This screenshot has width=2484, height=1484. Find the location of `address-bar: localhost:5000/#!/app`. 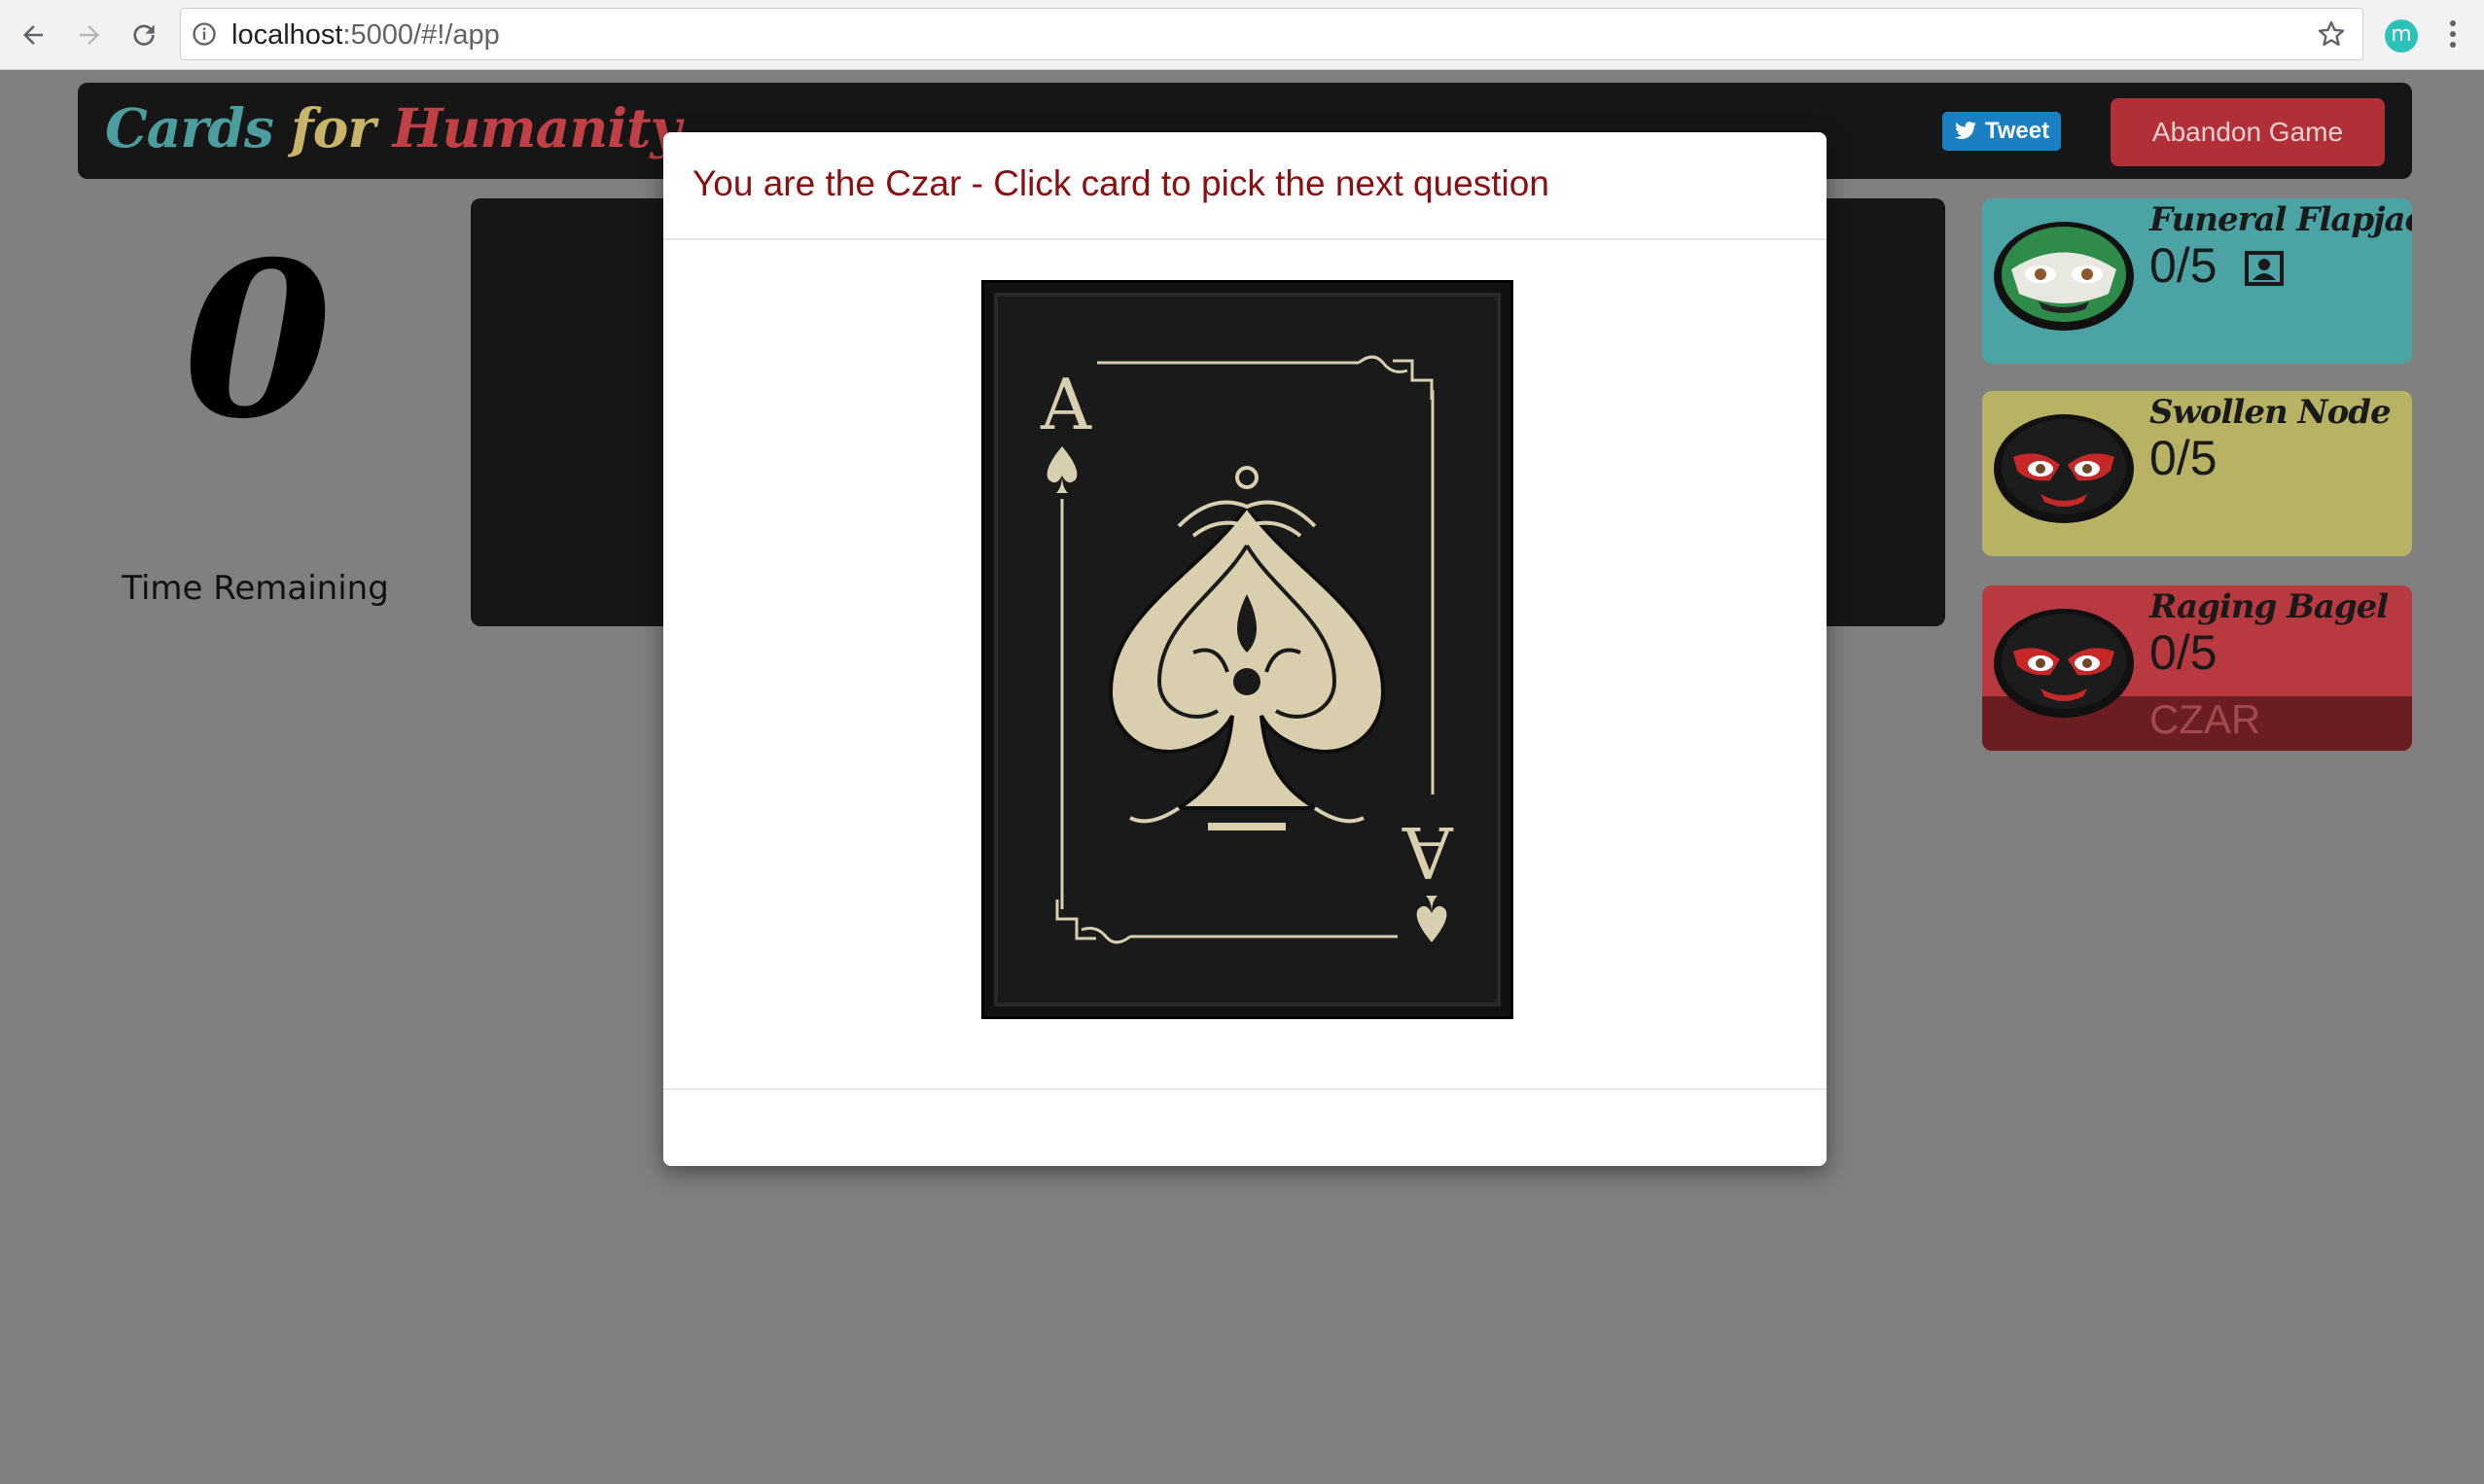

address-bar: localhost:5000/#!/app is located at coordinates (1271, 34).